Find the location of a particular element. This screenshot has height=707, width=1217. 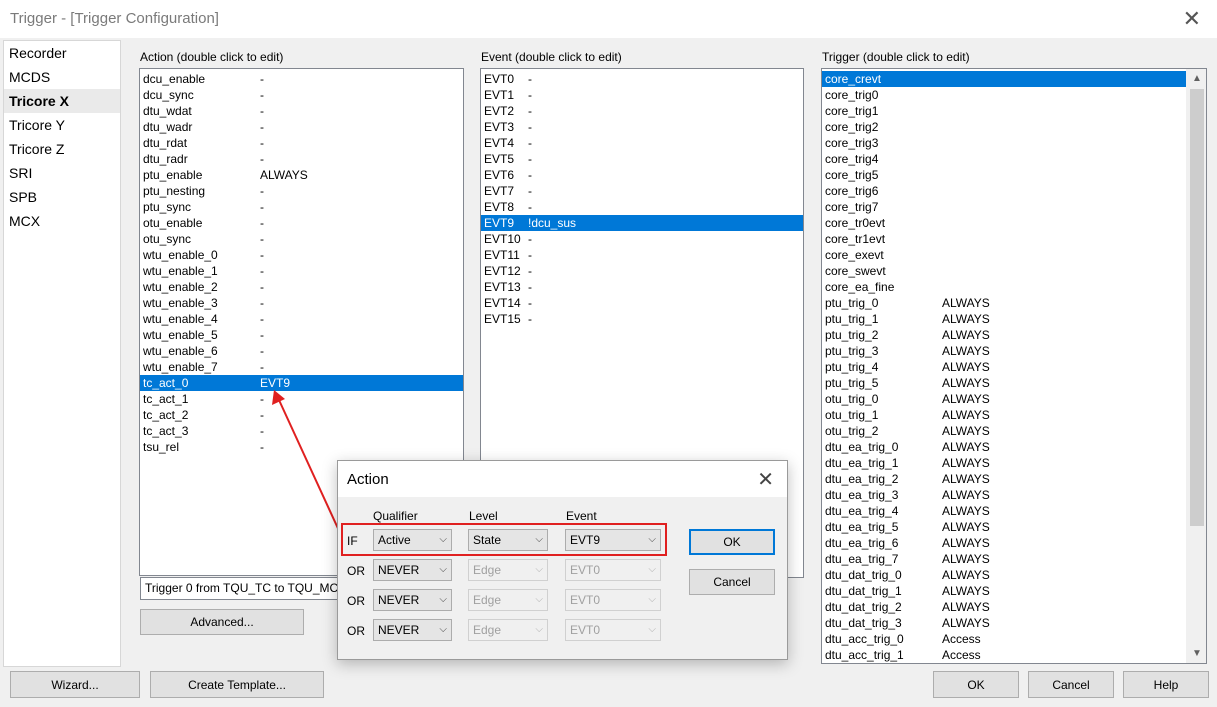

list-row: core_trig3 is located at coordinates (1004, 143).